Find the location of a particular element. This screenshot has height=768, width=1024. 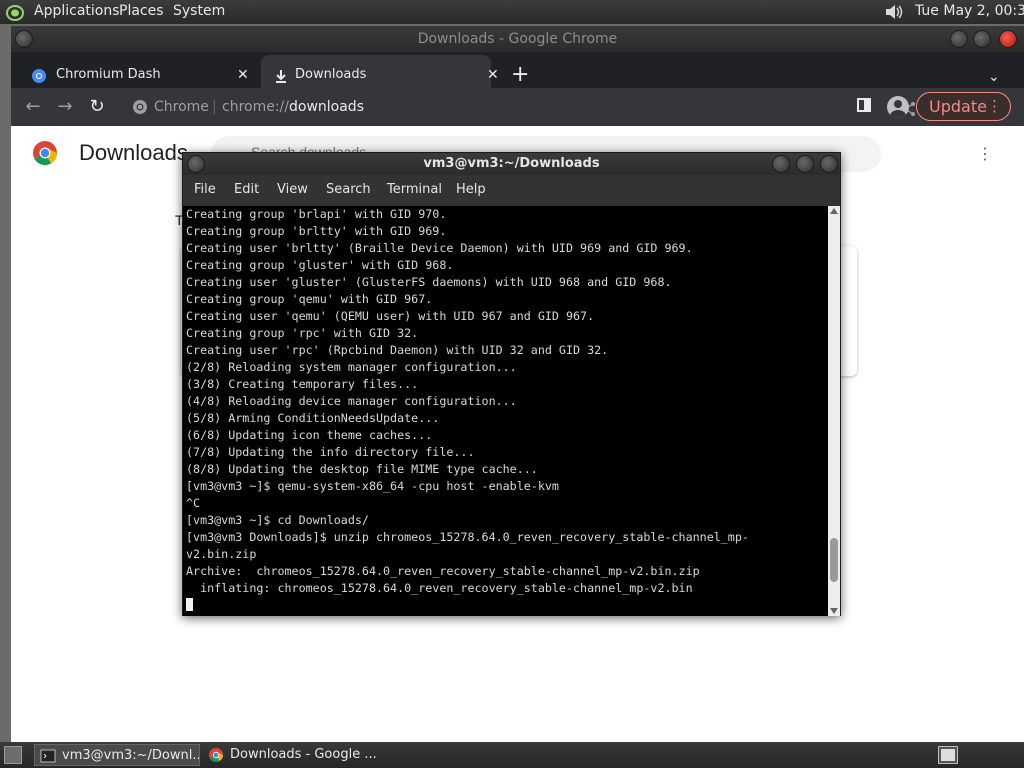

update-button: Update ⋮ is located at coordinates (963, 106).